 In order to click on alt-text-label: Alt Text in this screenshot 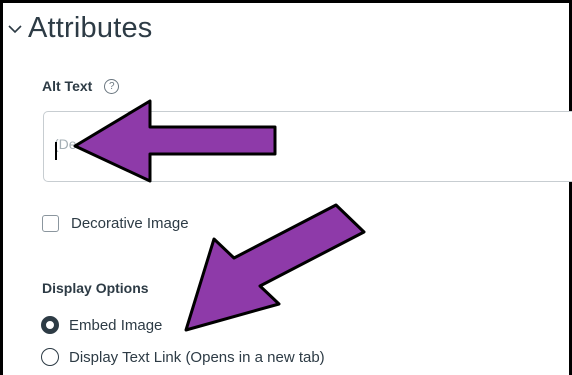, I will do `click(67, 86)`.